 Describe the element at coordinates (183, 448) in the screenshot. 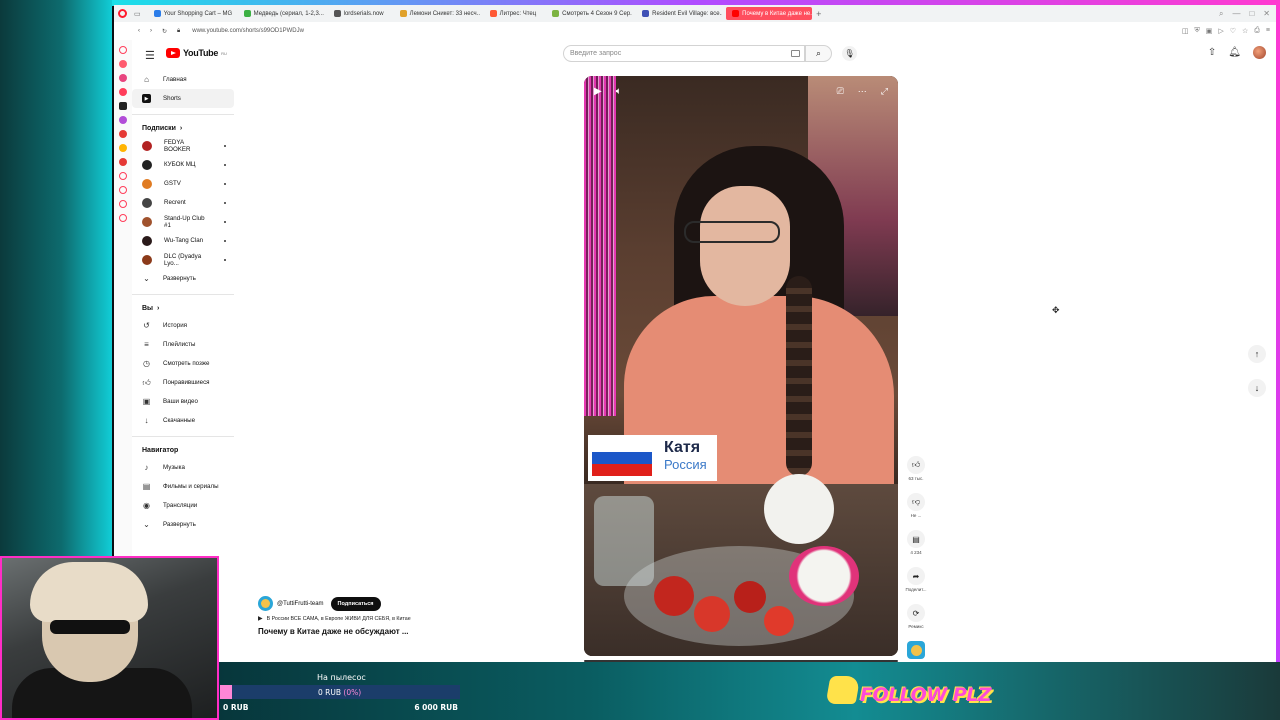

I see `navigator-header: Навигатор` at that location.